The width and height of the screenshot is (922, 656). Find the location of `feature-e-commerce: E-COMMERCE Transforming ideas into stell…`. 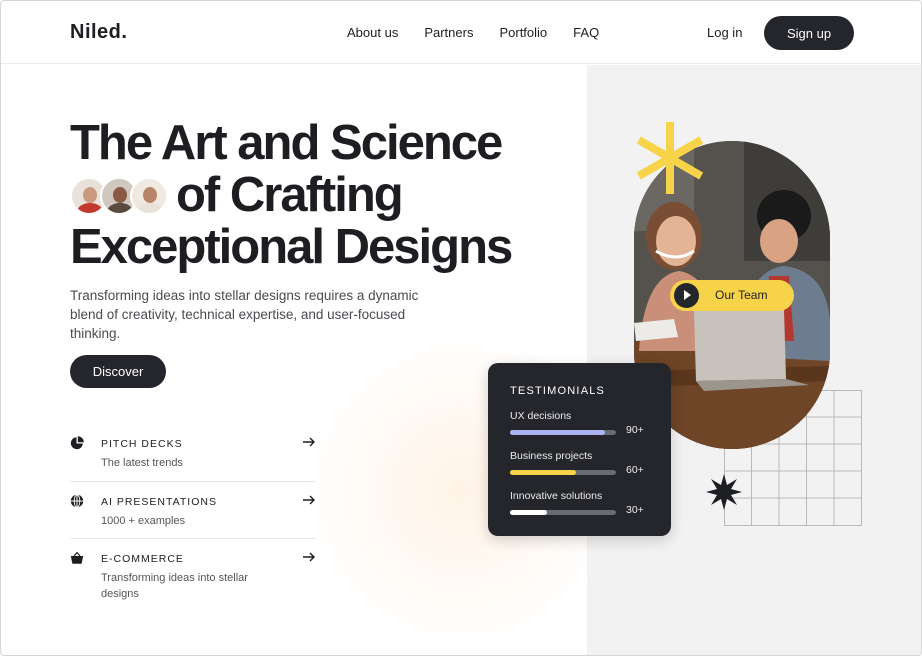

feature-e-commerce: E-COMMERCE Transforming ideas into stell… is located at coordinates (193, 574).